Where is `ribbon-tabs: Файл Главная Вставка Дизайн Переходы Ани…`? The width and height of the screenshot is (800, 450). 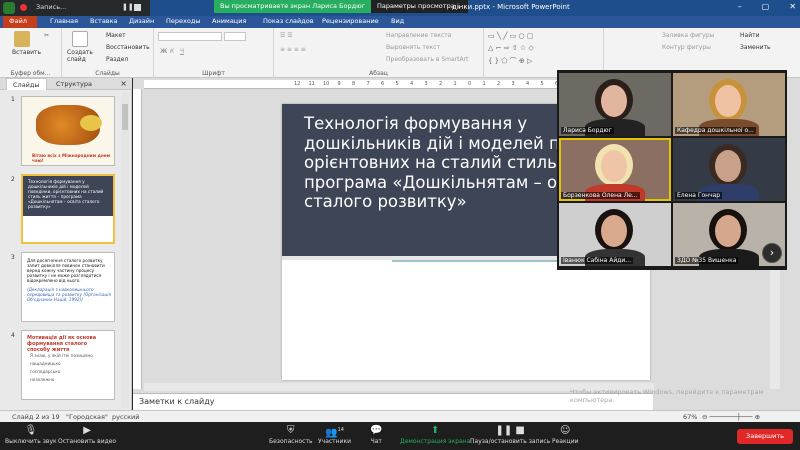
ribbon-tabs: Файл Главная Вставка Дизайн Переходы Ани… is located at coordinates (400, 22).